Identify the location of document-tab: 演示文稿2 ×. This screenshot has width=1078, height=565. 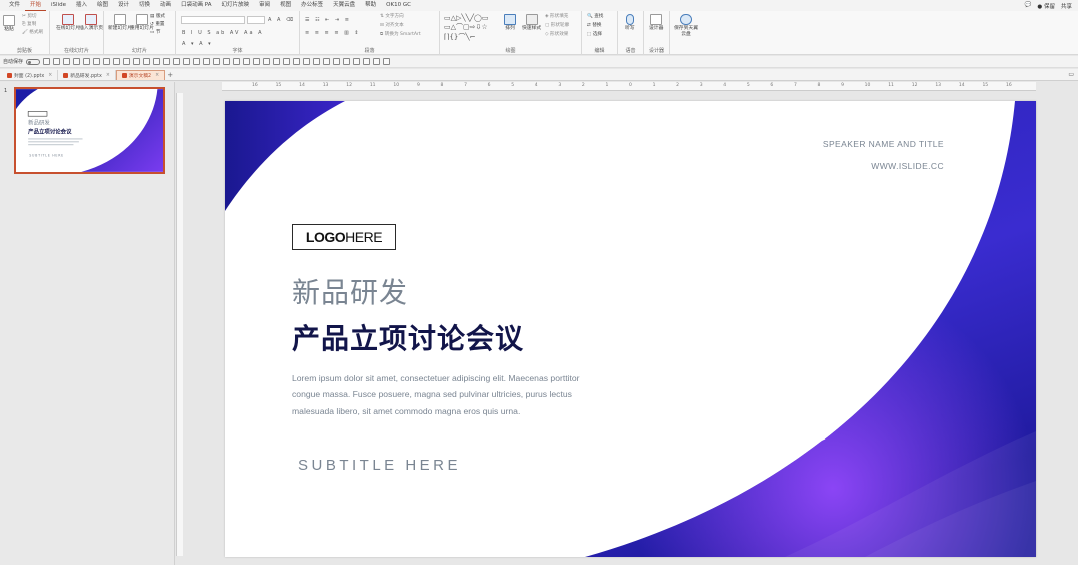
(140, 75).